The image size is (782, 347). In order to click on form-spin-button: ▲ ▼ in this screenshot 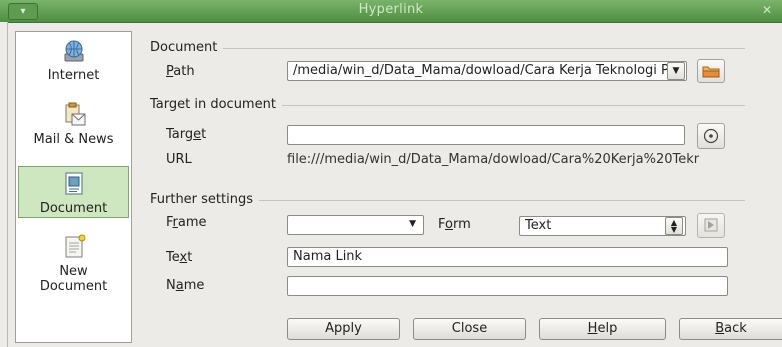, I will do `click(674, 226)`.